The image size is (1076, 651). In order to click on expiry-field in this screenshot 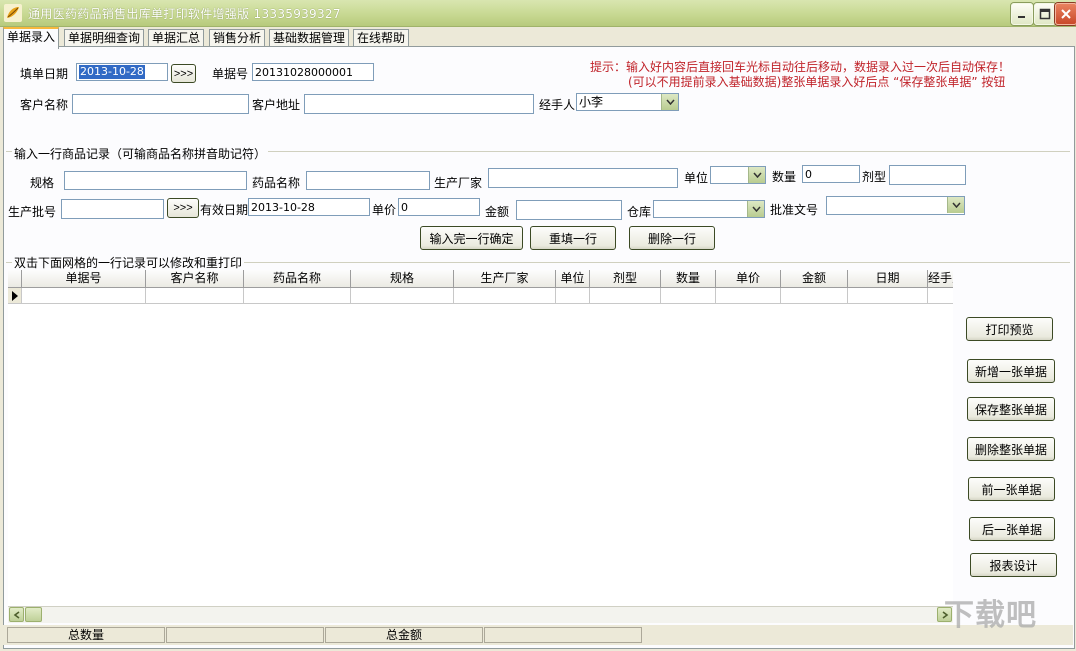, I will do `click(309, 207)`.